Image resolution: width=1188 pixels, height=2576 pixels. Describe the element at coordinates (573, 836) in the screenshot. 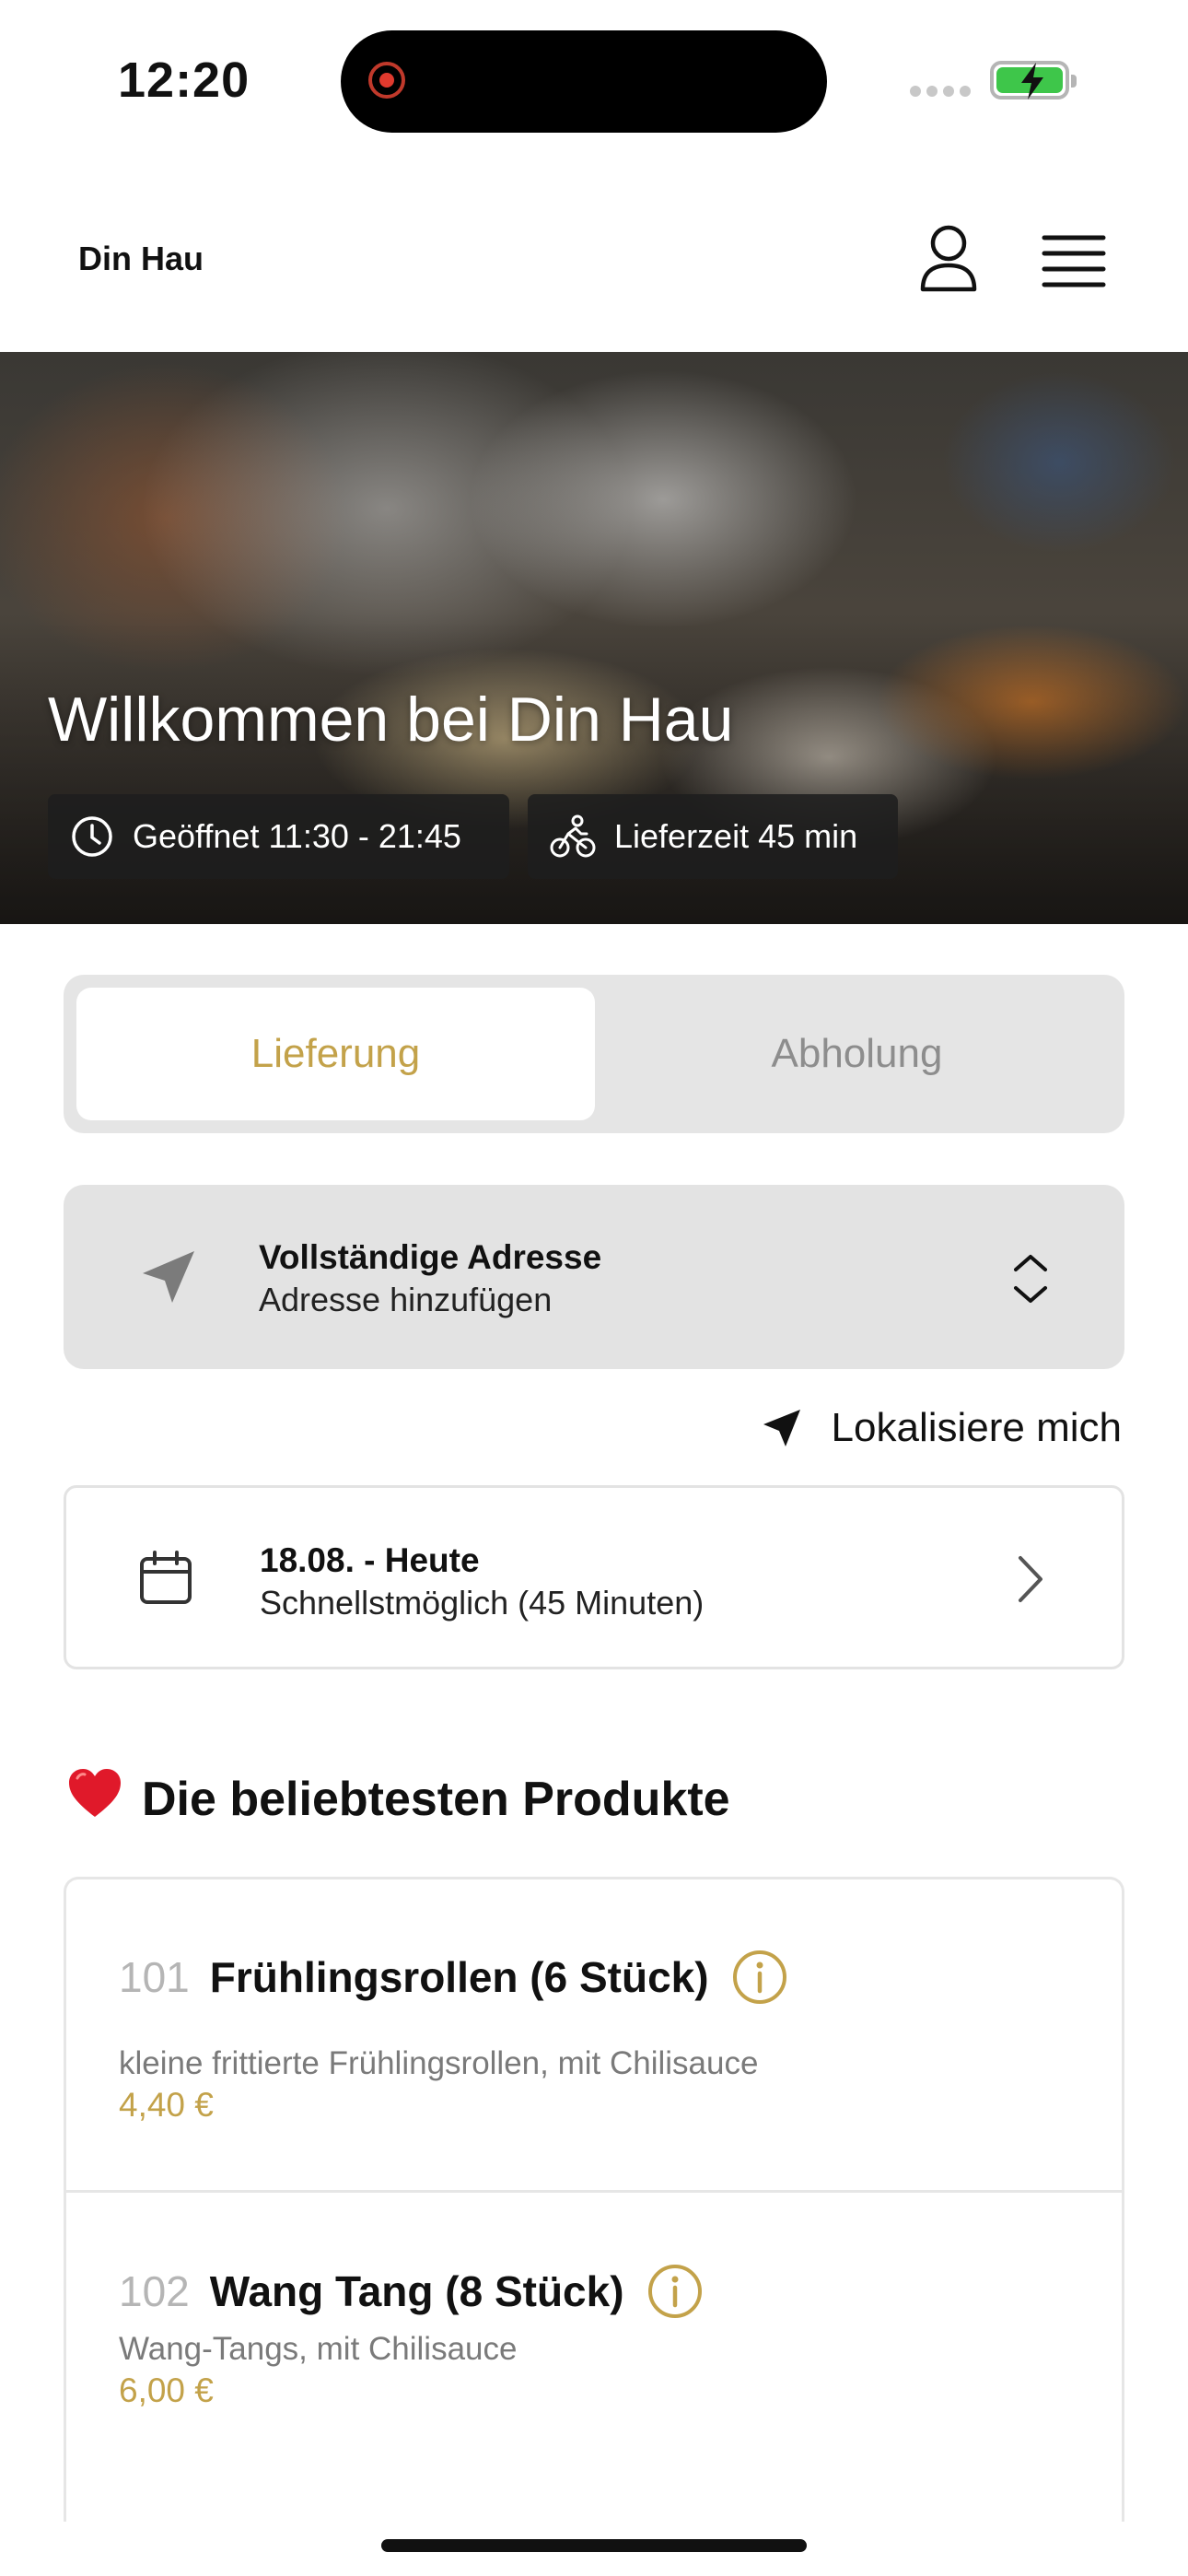

I see `bicycle-courier-icon` at that location.